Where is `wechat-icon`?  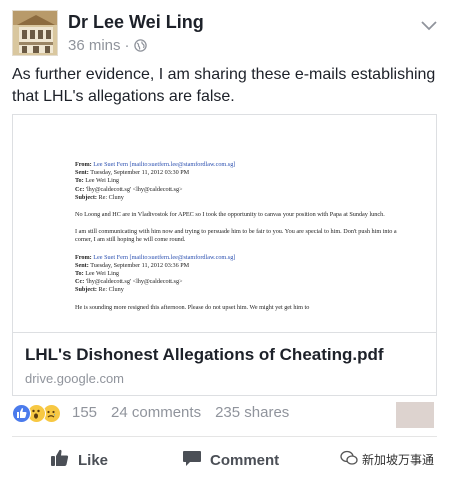 wechat-icon is located at coordinates (349, 459).